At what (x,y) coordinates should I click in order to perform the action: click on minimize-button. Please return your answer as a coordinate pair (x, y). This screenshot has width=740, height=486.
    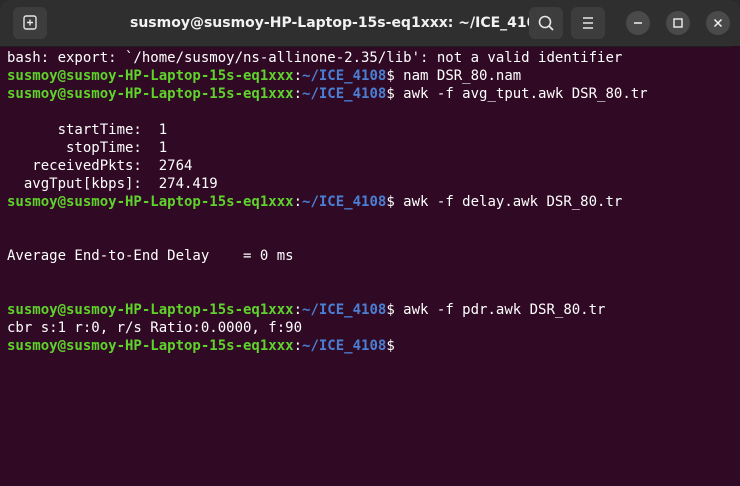
    Looking at the image, I should click on (638, 23).